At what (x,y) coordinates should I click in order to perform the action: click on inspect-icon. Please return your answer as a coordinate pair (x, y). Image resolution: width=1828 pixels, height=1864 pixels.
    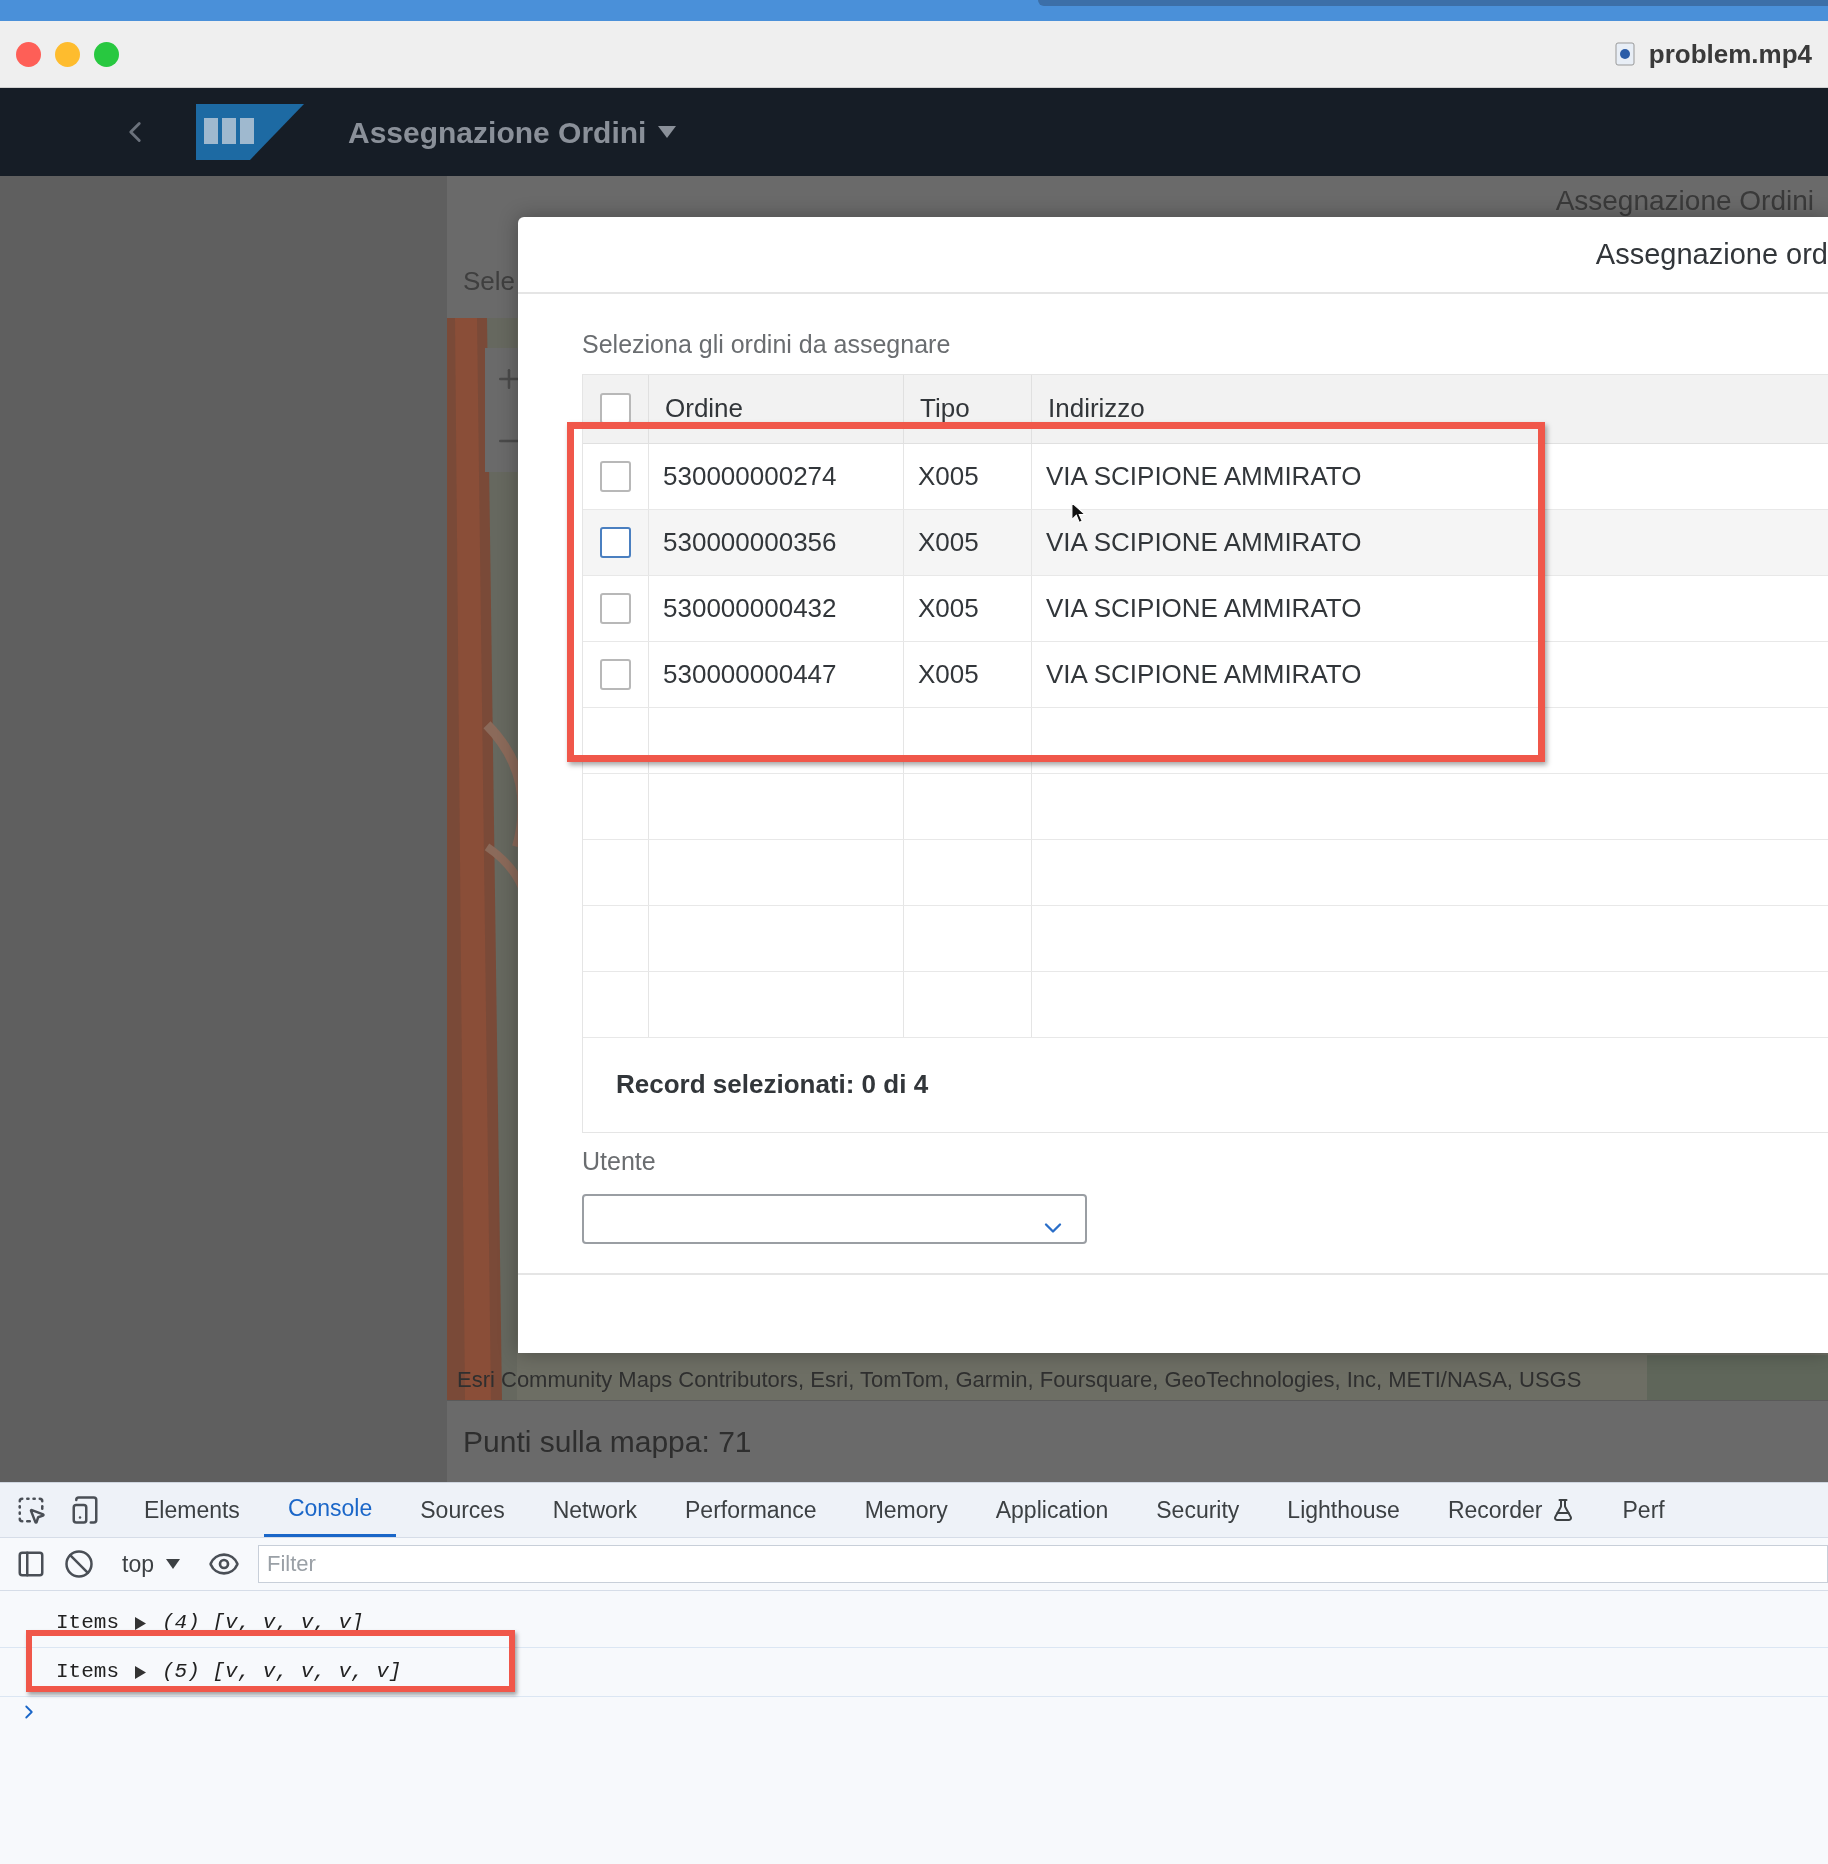
    Looking at the image, I should click on (31, 1510).